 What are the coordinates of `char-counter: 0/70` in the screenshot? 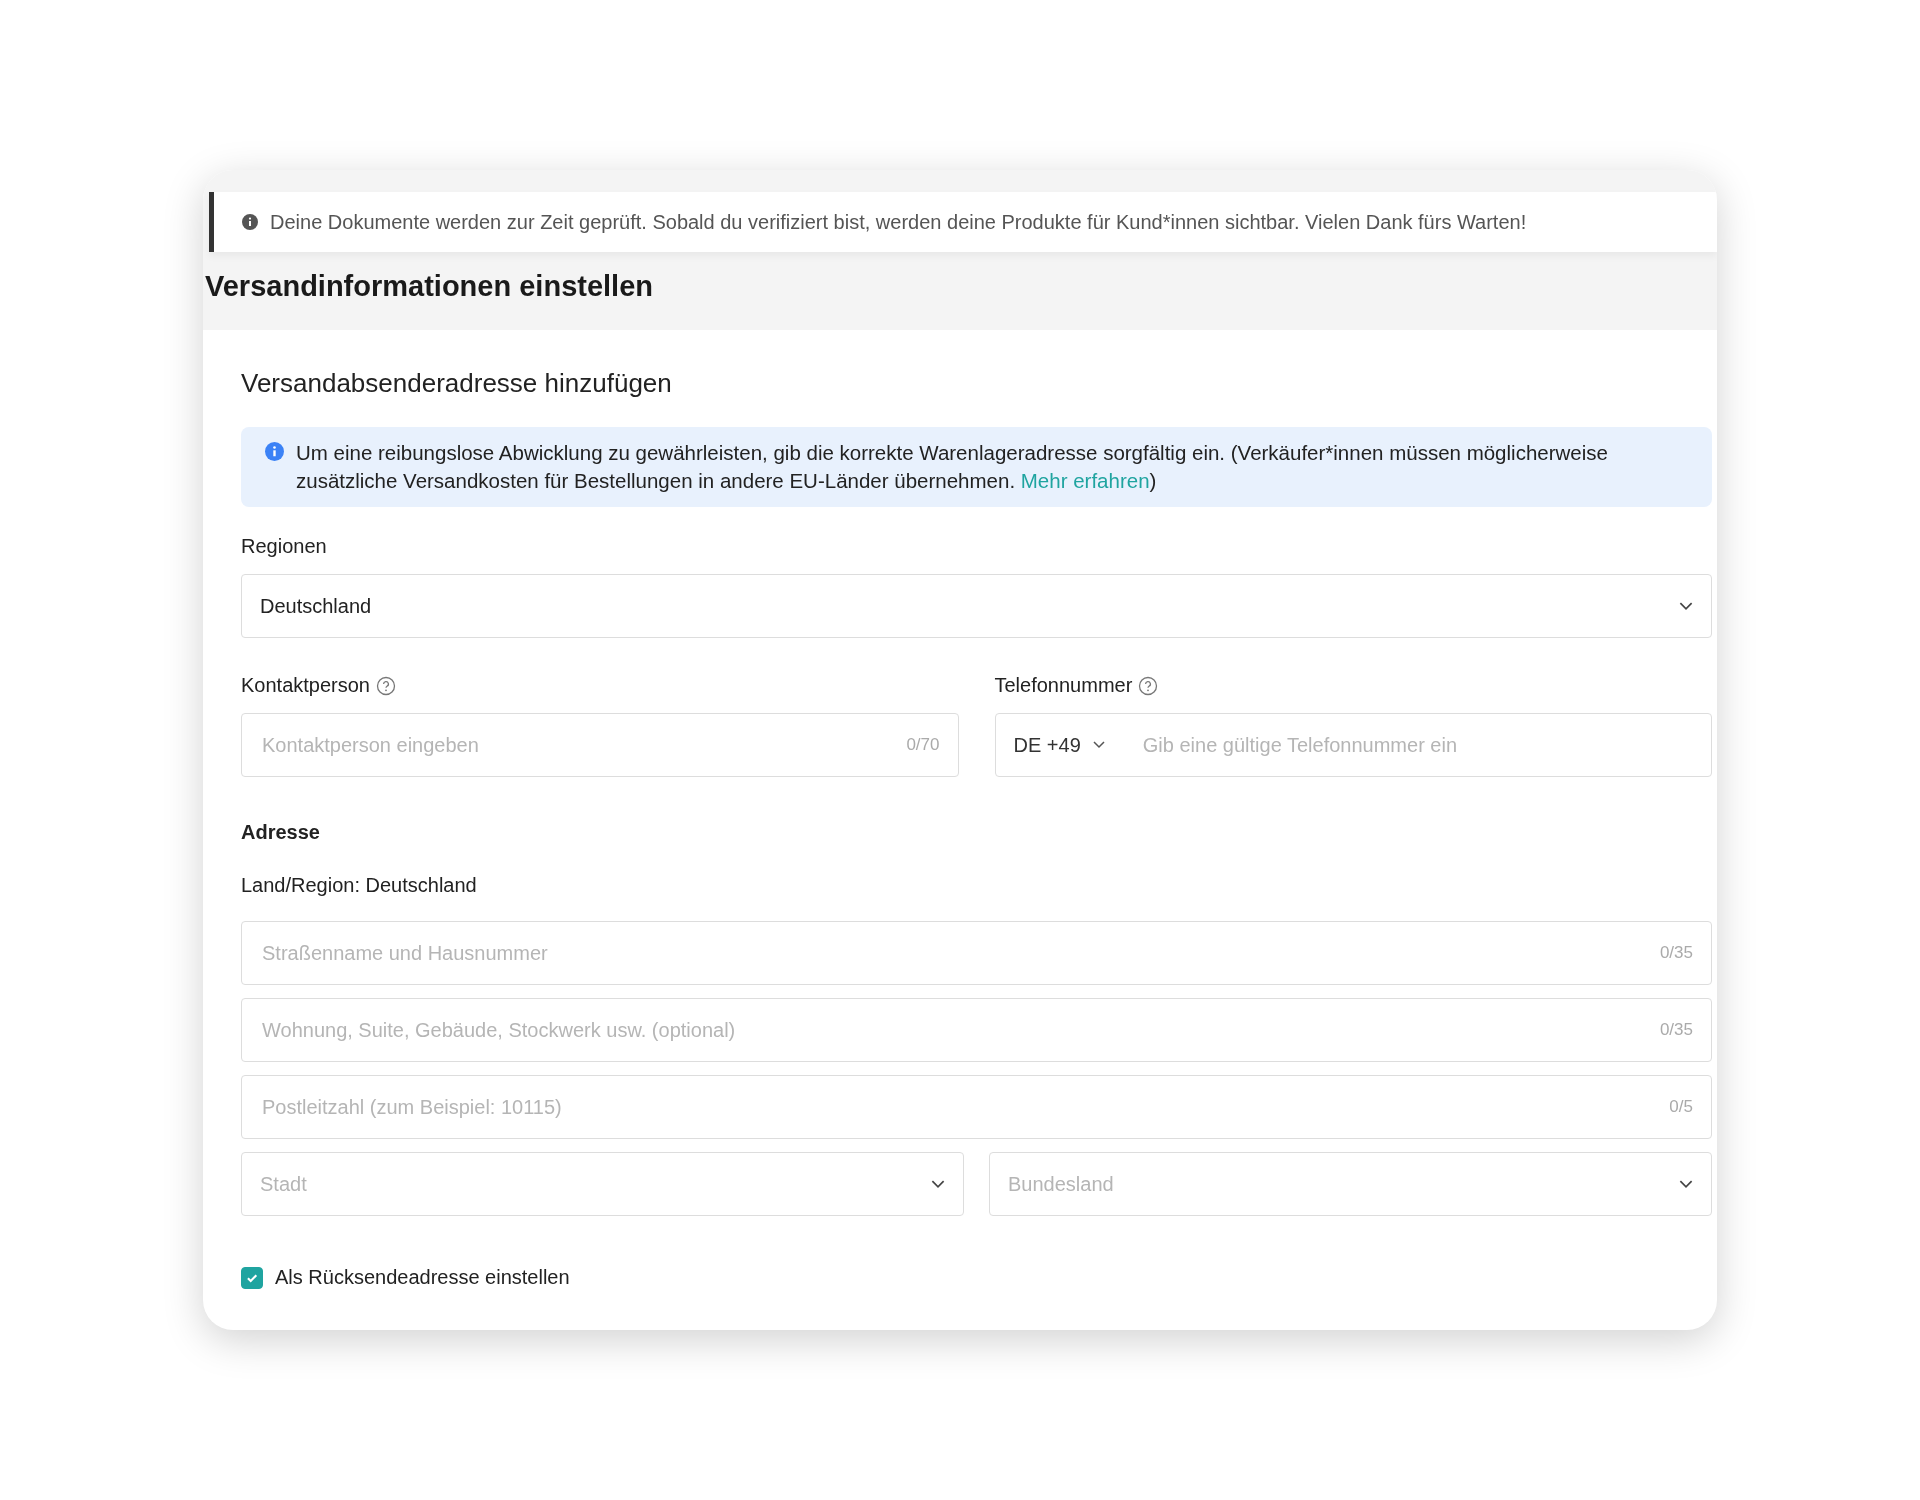 It's located at (923, 745).